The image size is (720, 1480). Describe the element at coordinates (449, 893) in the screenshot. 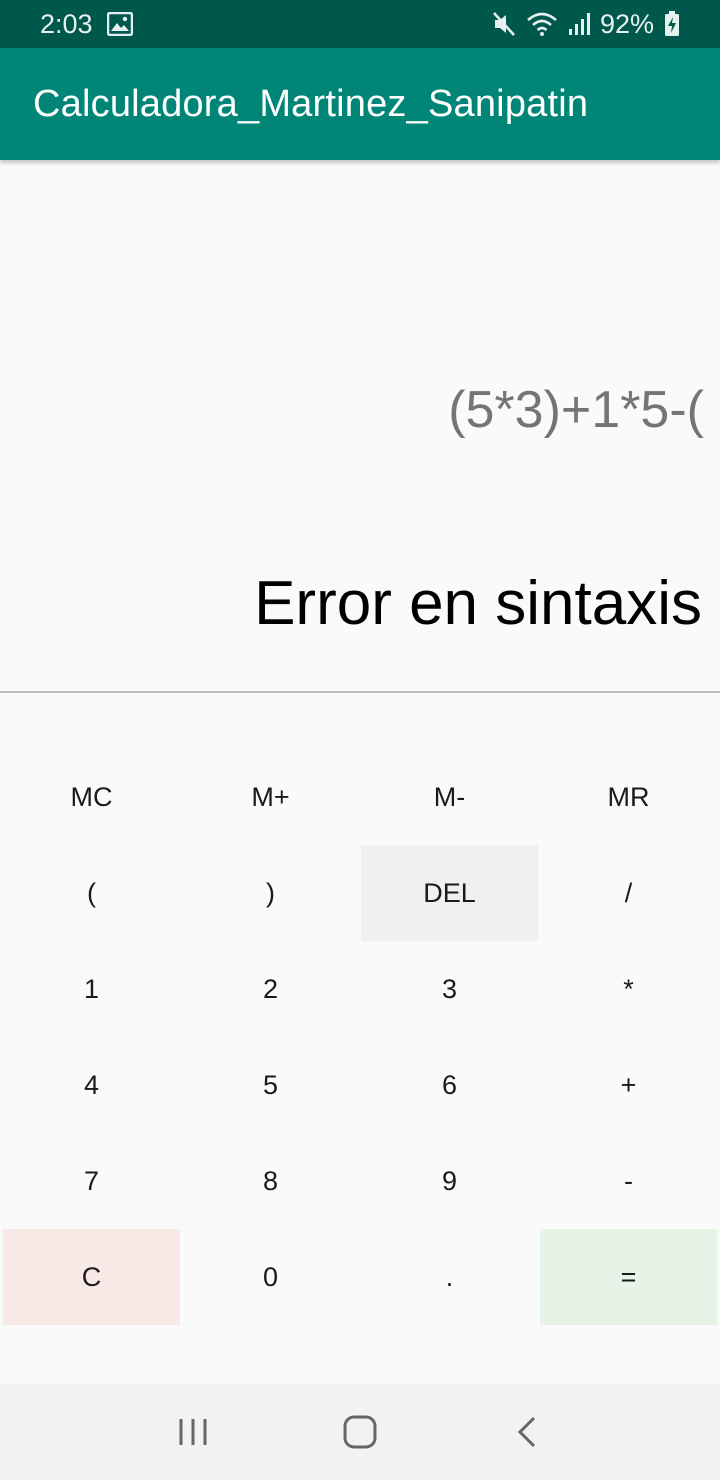

I see `delete-button: DEL` at that location.